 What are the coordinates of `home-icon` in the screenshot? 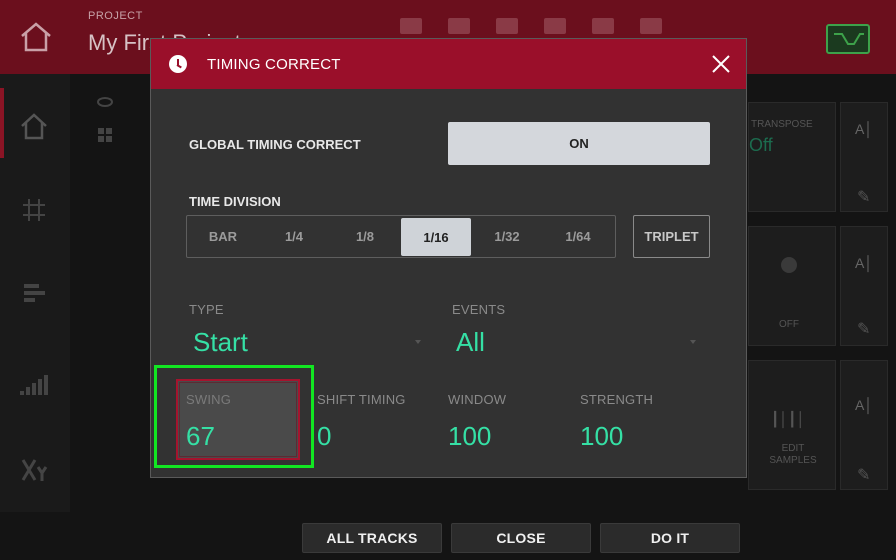 It's located at (36, 37).